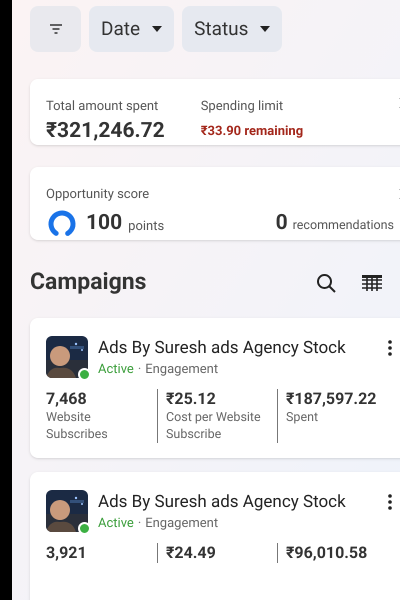  I want to click on score-value: 100, so click(104, 223).